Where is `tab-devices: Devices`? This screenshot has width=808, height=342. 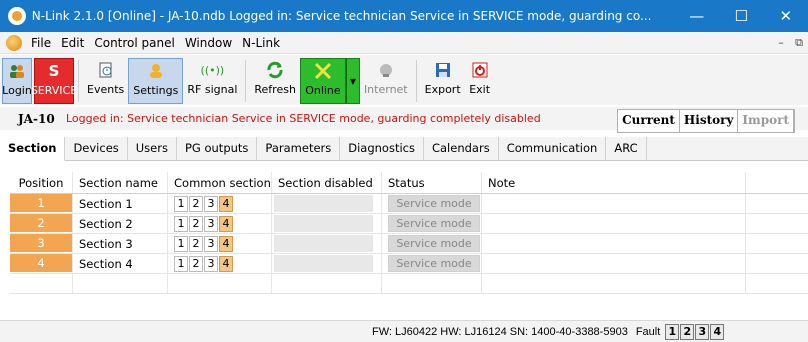
tab-devices: Devices is located at coordinates (96, 149).